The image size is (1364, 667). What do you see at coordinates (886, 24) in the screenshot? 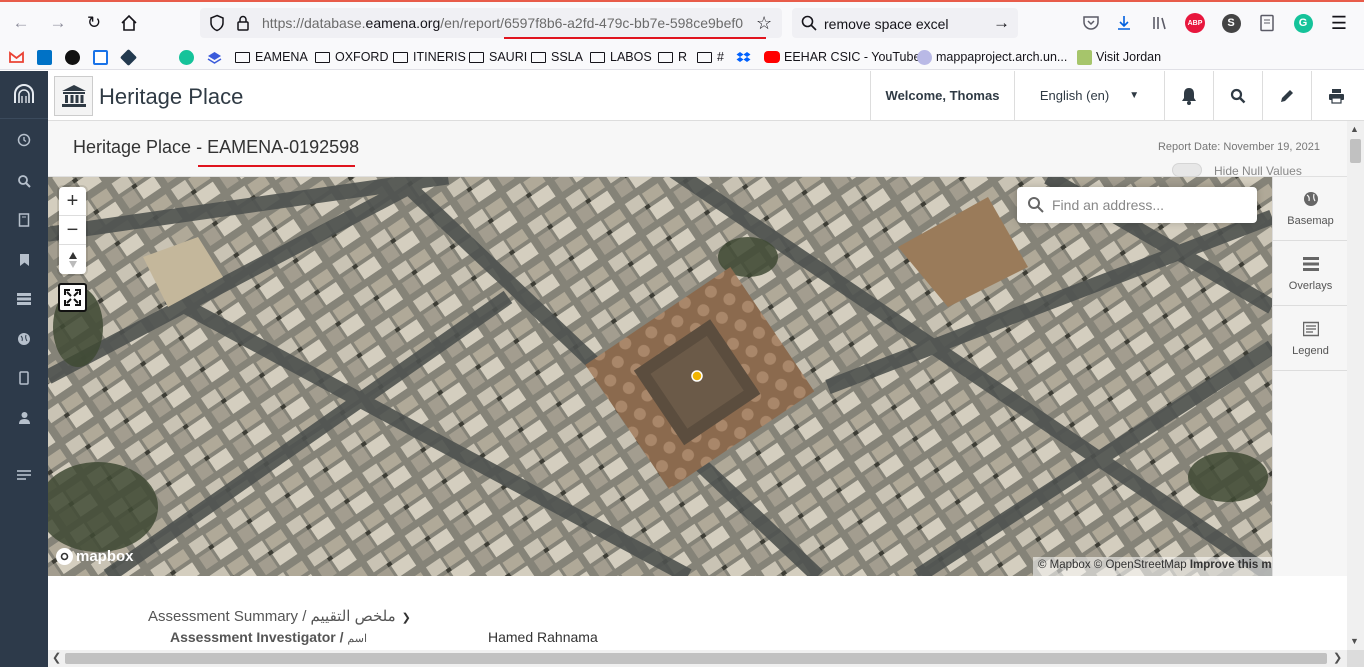
I see `search-text: remove space excel` at bounding box center [886, 24].